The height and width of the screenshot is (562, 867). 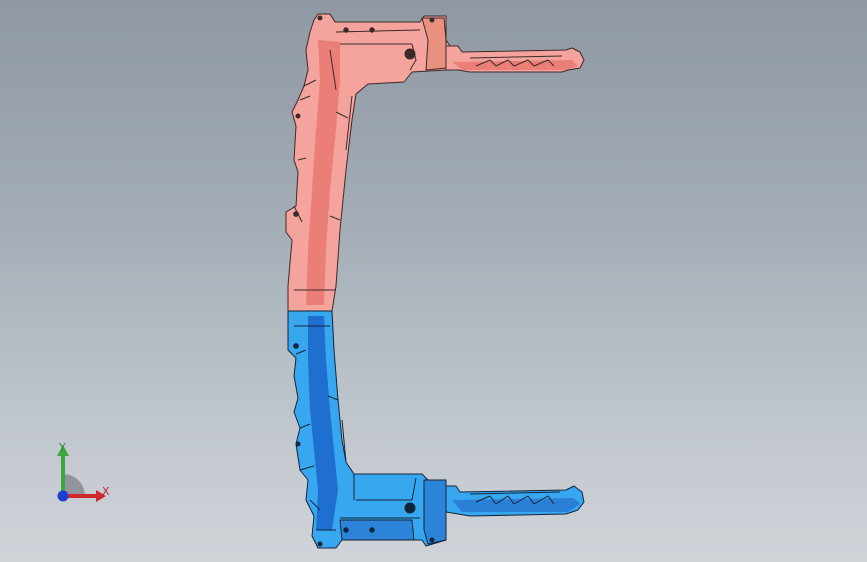 I want to click on x-axis-label: X, so click(x=106, y=491).